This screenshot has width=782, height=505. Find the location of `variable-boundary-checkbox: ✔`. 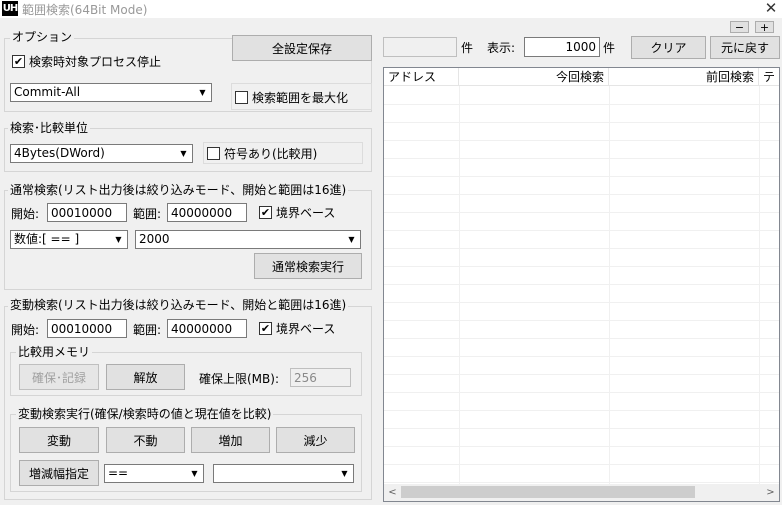

variable-boundary-checkbox: ✔ is located at coordinates (265, 328).